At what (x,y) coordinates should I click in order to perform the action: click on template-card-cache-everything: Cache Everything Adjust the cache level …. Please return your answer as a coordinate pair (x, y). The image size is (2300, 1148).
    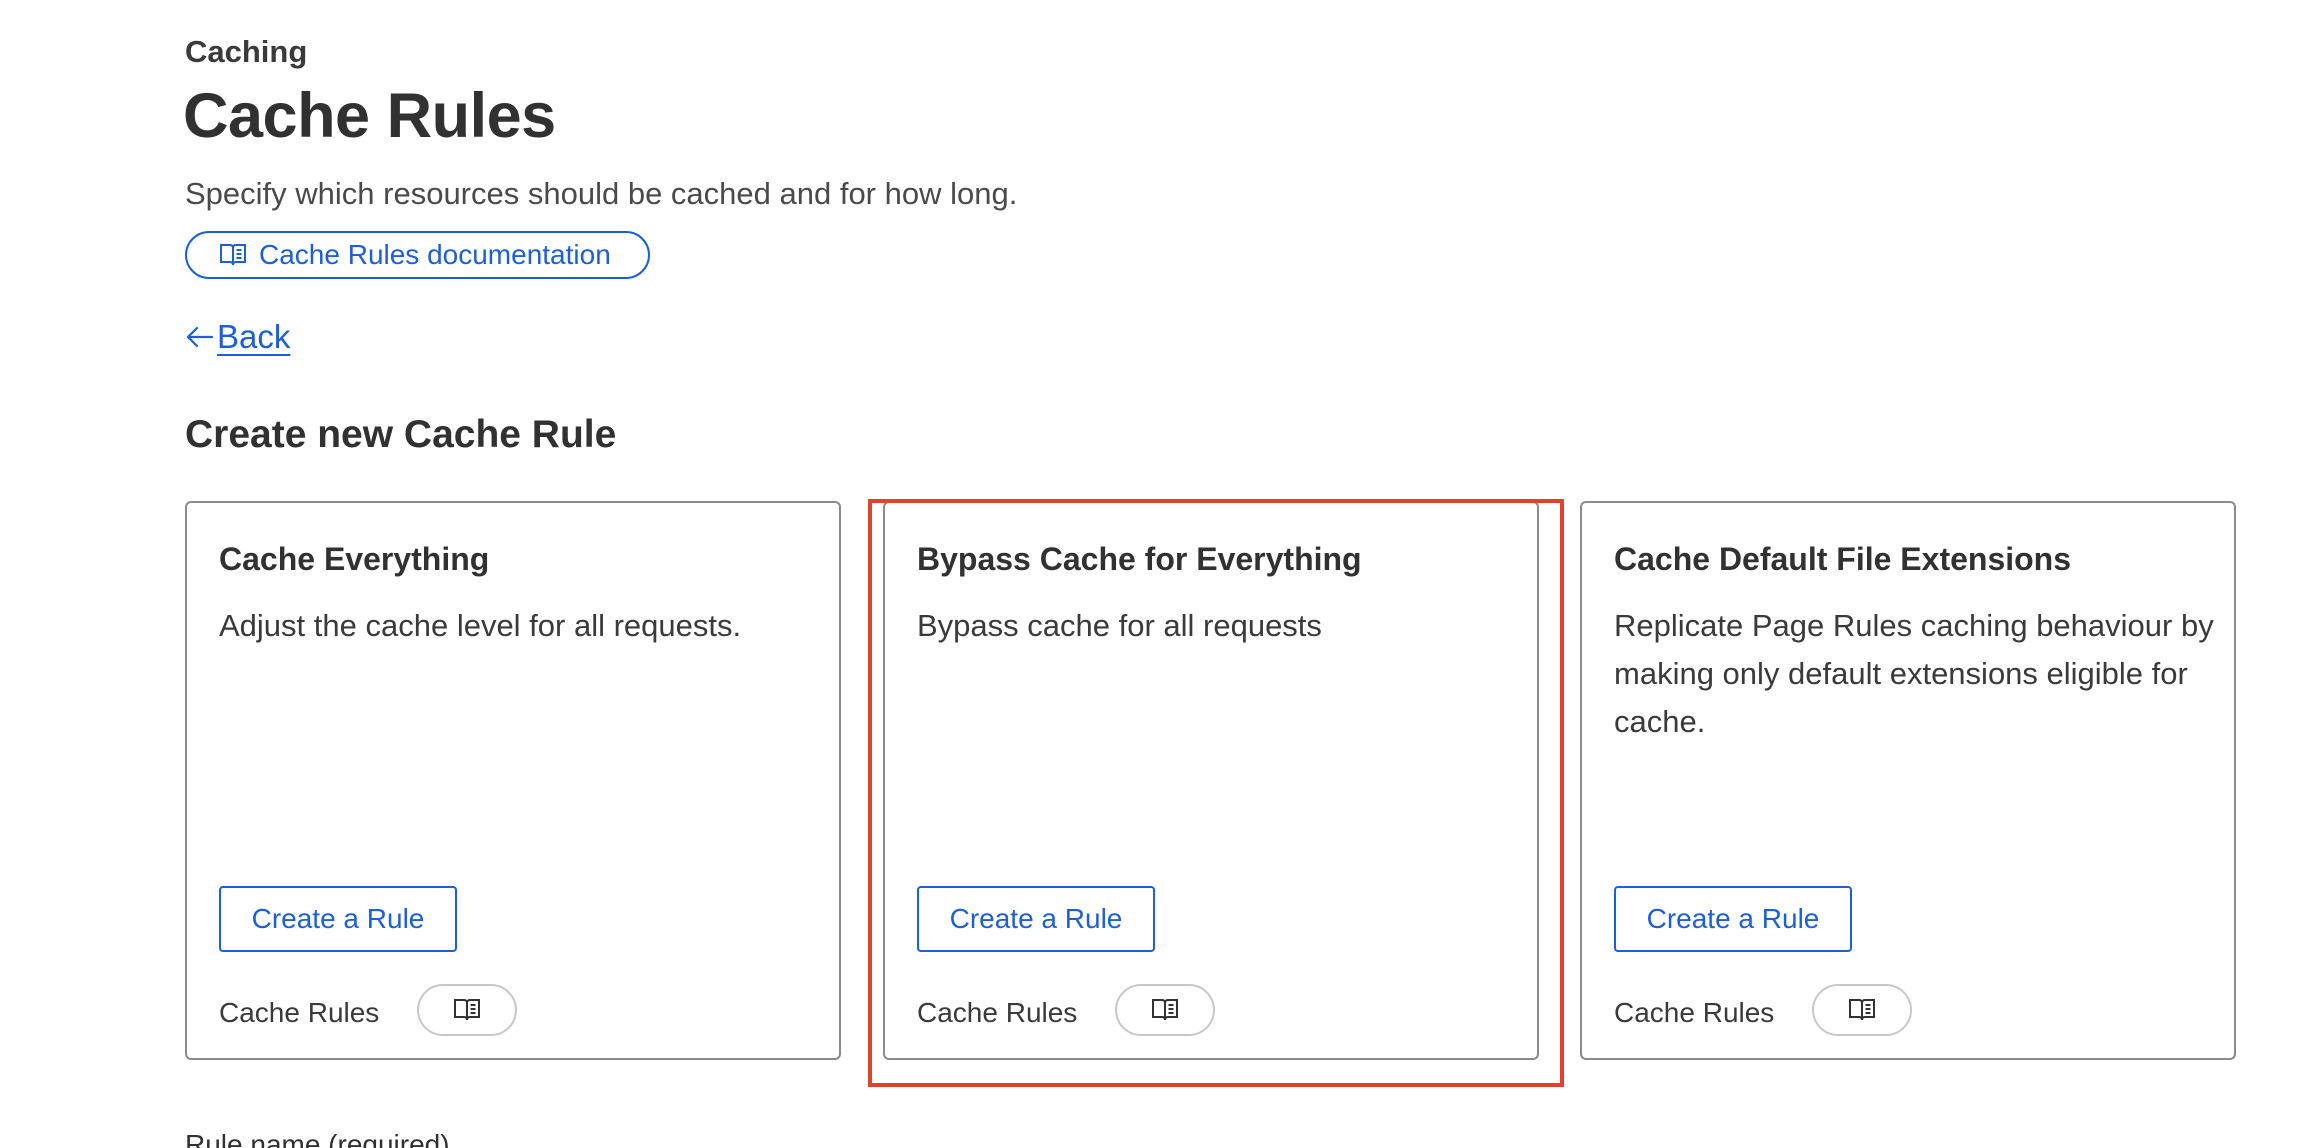
    Looking at the image, I should click on (513, 780).